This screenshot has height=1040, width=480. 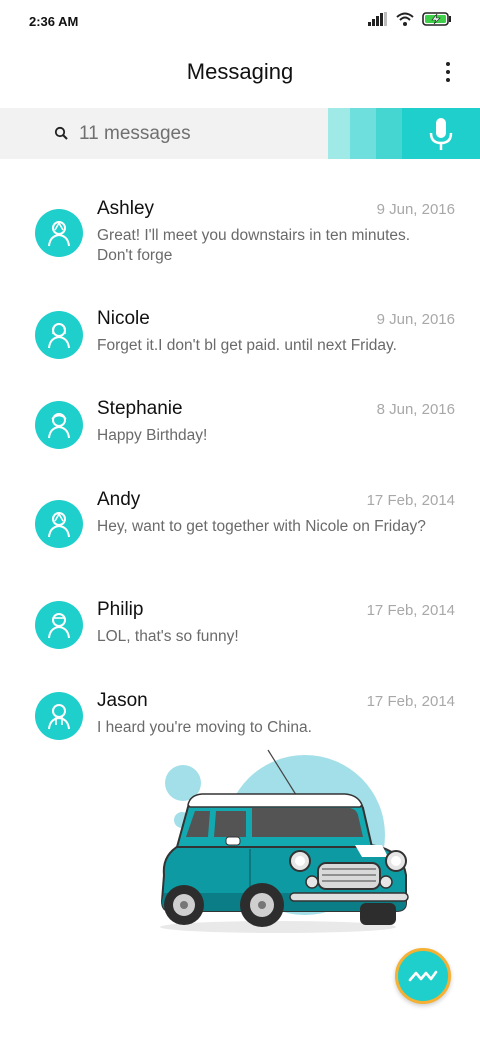 What do you see at coordinates (448, 72) in the screenshot?
I see `more-options-button` at bounding box center [448, 72].